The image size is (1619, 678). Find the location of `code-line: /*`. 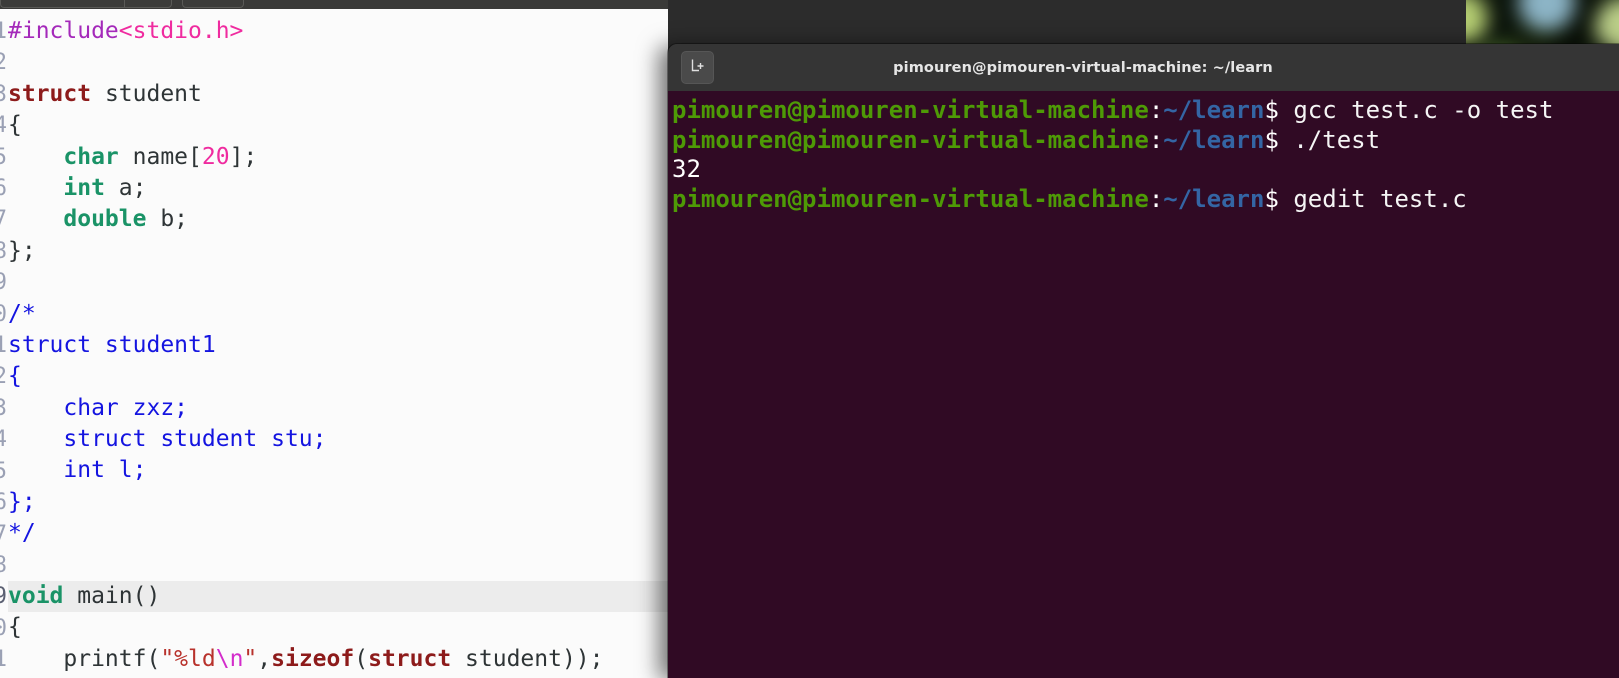

code-line: /* is located at coordinates (338, 314).